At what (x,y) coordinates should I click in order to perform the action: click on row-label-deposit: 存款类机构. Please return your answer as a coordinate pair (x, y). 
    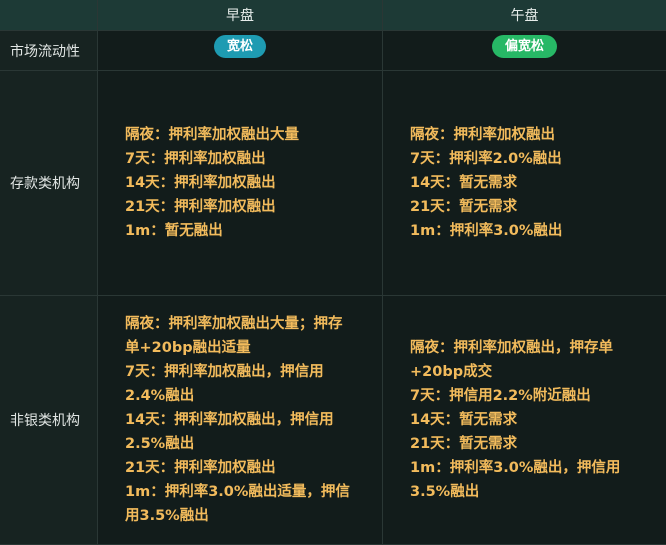
    Looking at the image, I should click on (49, 183).